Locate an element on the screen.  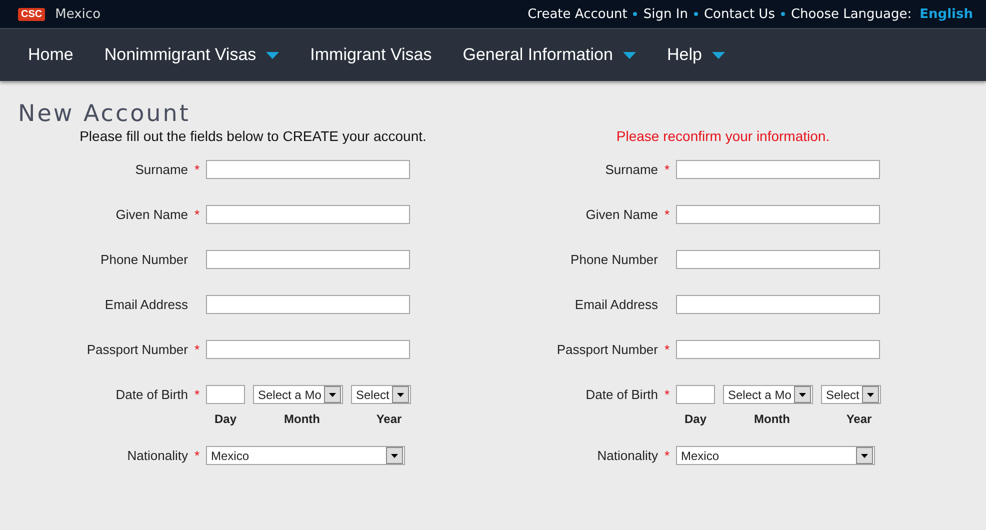
header-link: Sign In is located at coordinates (665, 14).